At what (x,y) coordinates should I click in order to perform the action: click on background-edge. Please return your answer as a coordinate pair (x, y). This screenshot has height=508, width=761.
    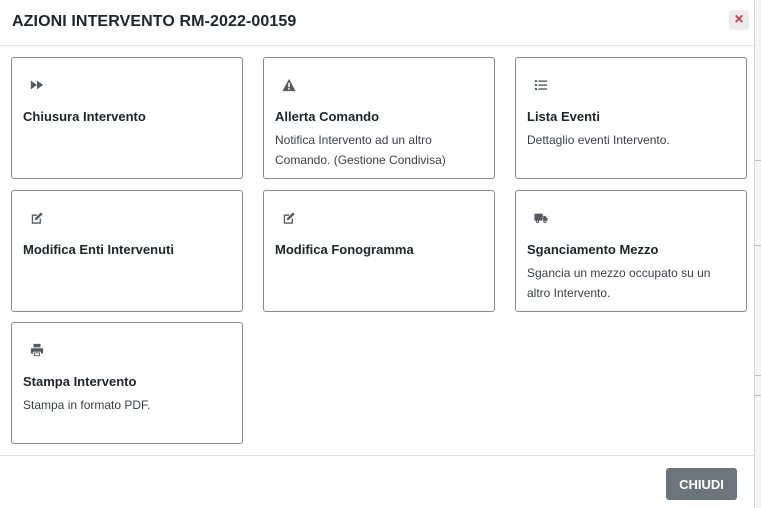
    Looking at the image, I should click on (758, 254).